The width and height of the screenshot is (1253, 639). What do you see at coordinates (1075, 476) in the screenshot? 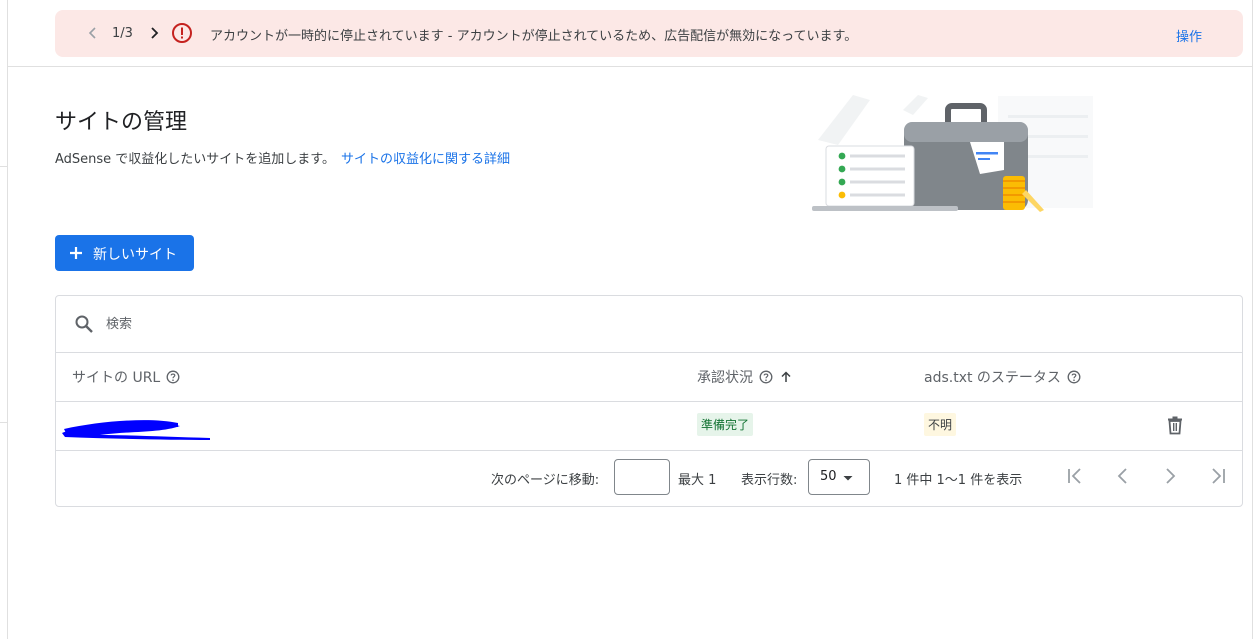
I see `first-page-icon` at bounding box center [1075, 476].